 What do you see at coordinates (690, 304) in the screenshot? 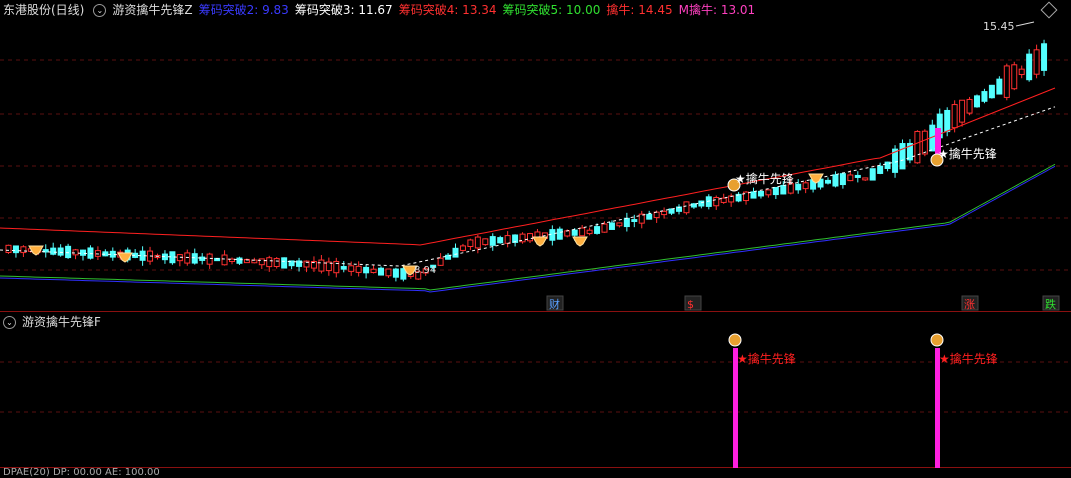
I see `event-marker: $` at bounding box center [690, 304].